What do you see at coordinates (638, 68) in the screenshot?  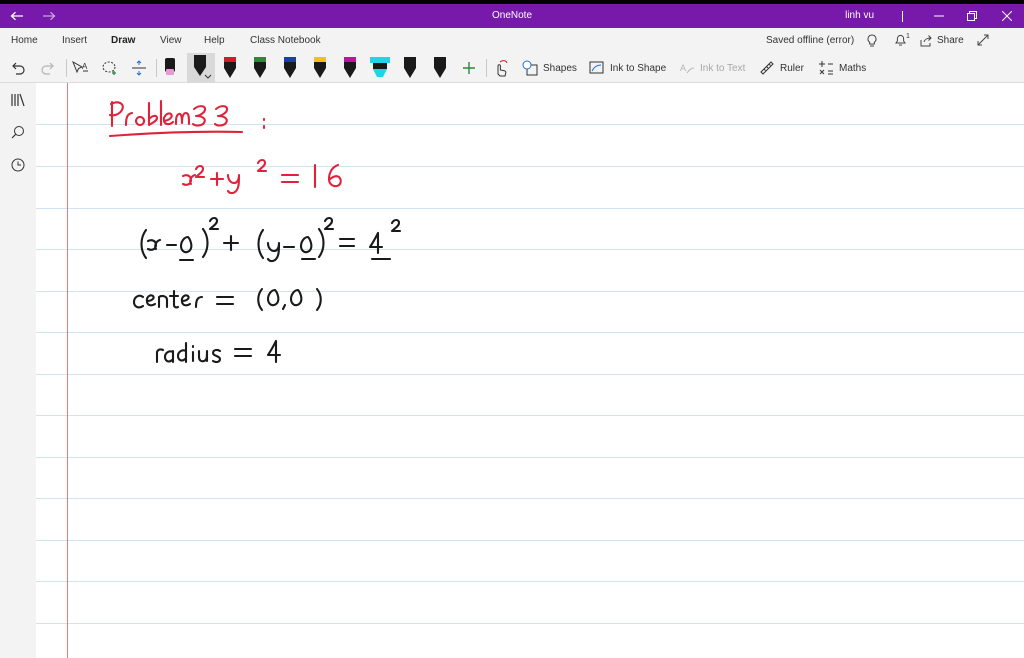 I see `ink-to-shape-label: Ink to Shape` at bounding box center [638, 68].